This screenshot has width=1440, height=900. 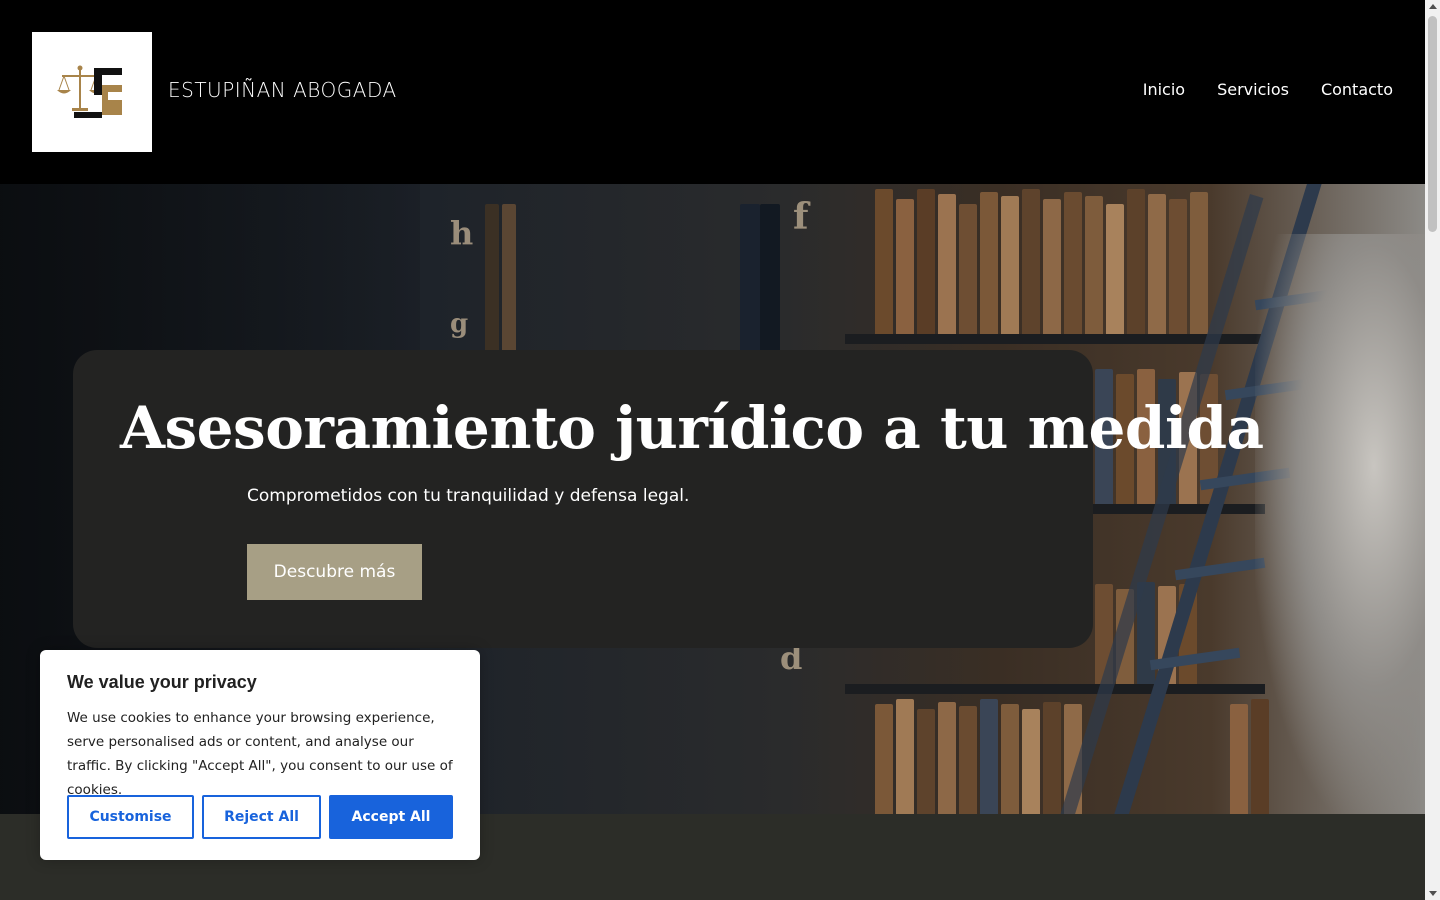 What do you see at coordinates (1253, 89) in the screenshot?
I see `nav-servicios: Servicios` at bounding box center [1253, 89].